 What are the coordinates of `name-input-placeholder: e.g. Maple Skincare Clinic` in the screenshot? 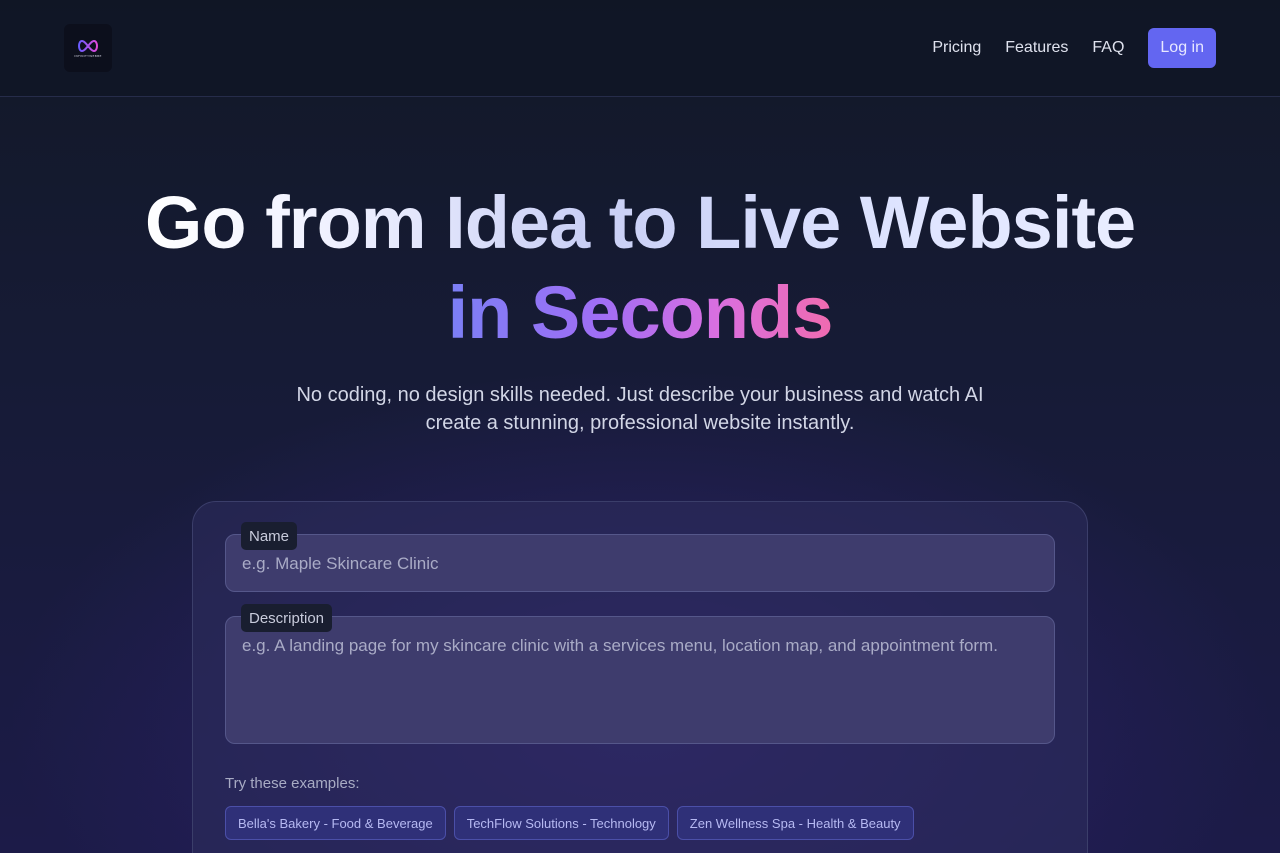 It's located at (340, 563).